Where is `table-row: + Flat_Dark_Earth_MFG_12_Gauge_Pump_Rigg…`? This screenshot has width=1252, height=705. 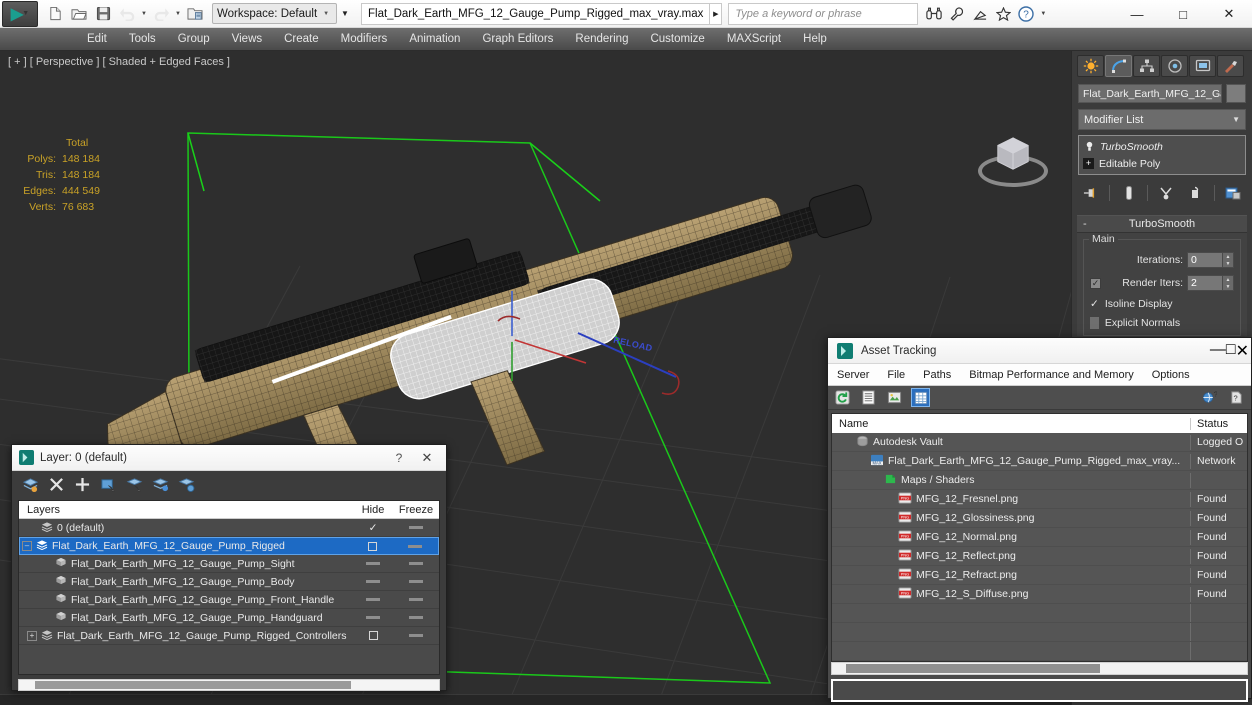
table-row: + Flat_Dark_Earth_MFG_12_Gauge_Pump_Rigg… is located at coordinates (229, 636).